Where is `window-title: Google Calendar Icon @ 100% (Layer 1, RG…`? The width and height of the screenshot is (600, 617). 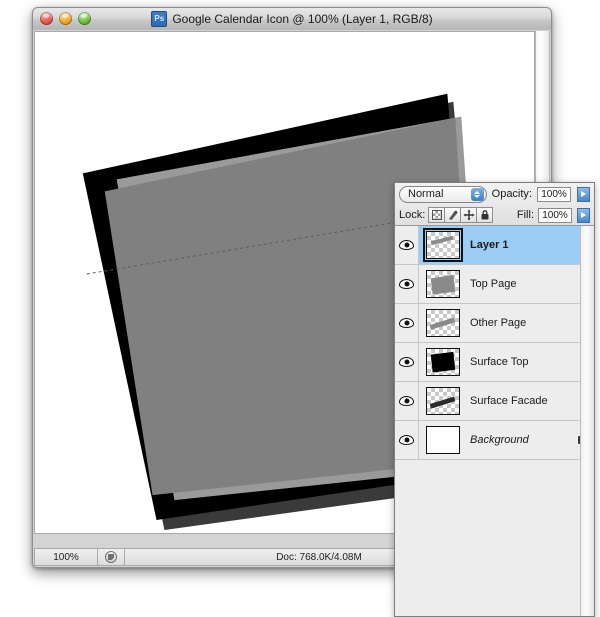 window-title: Google Calendar Icon @ 100% (Layer 1, RG… is located at coordinates (302, 19).